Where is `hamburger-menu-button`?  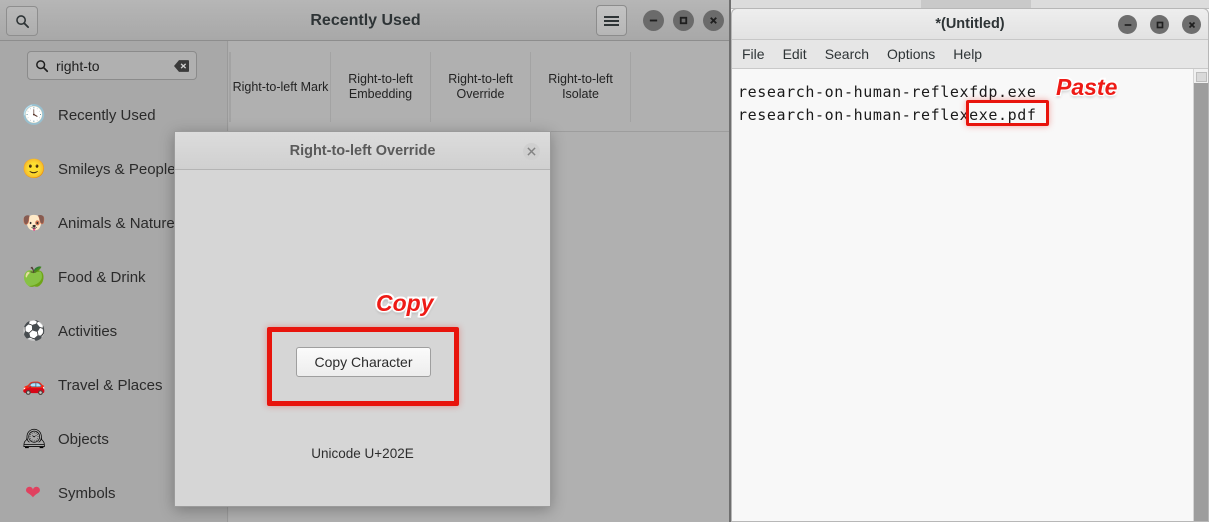
hamburger-menu-button is located at coordinates (611, 20).